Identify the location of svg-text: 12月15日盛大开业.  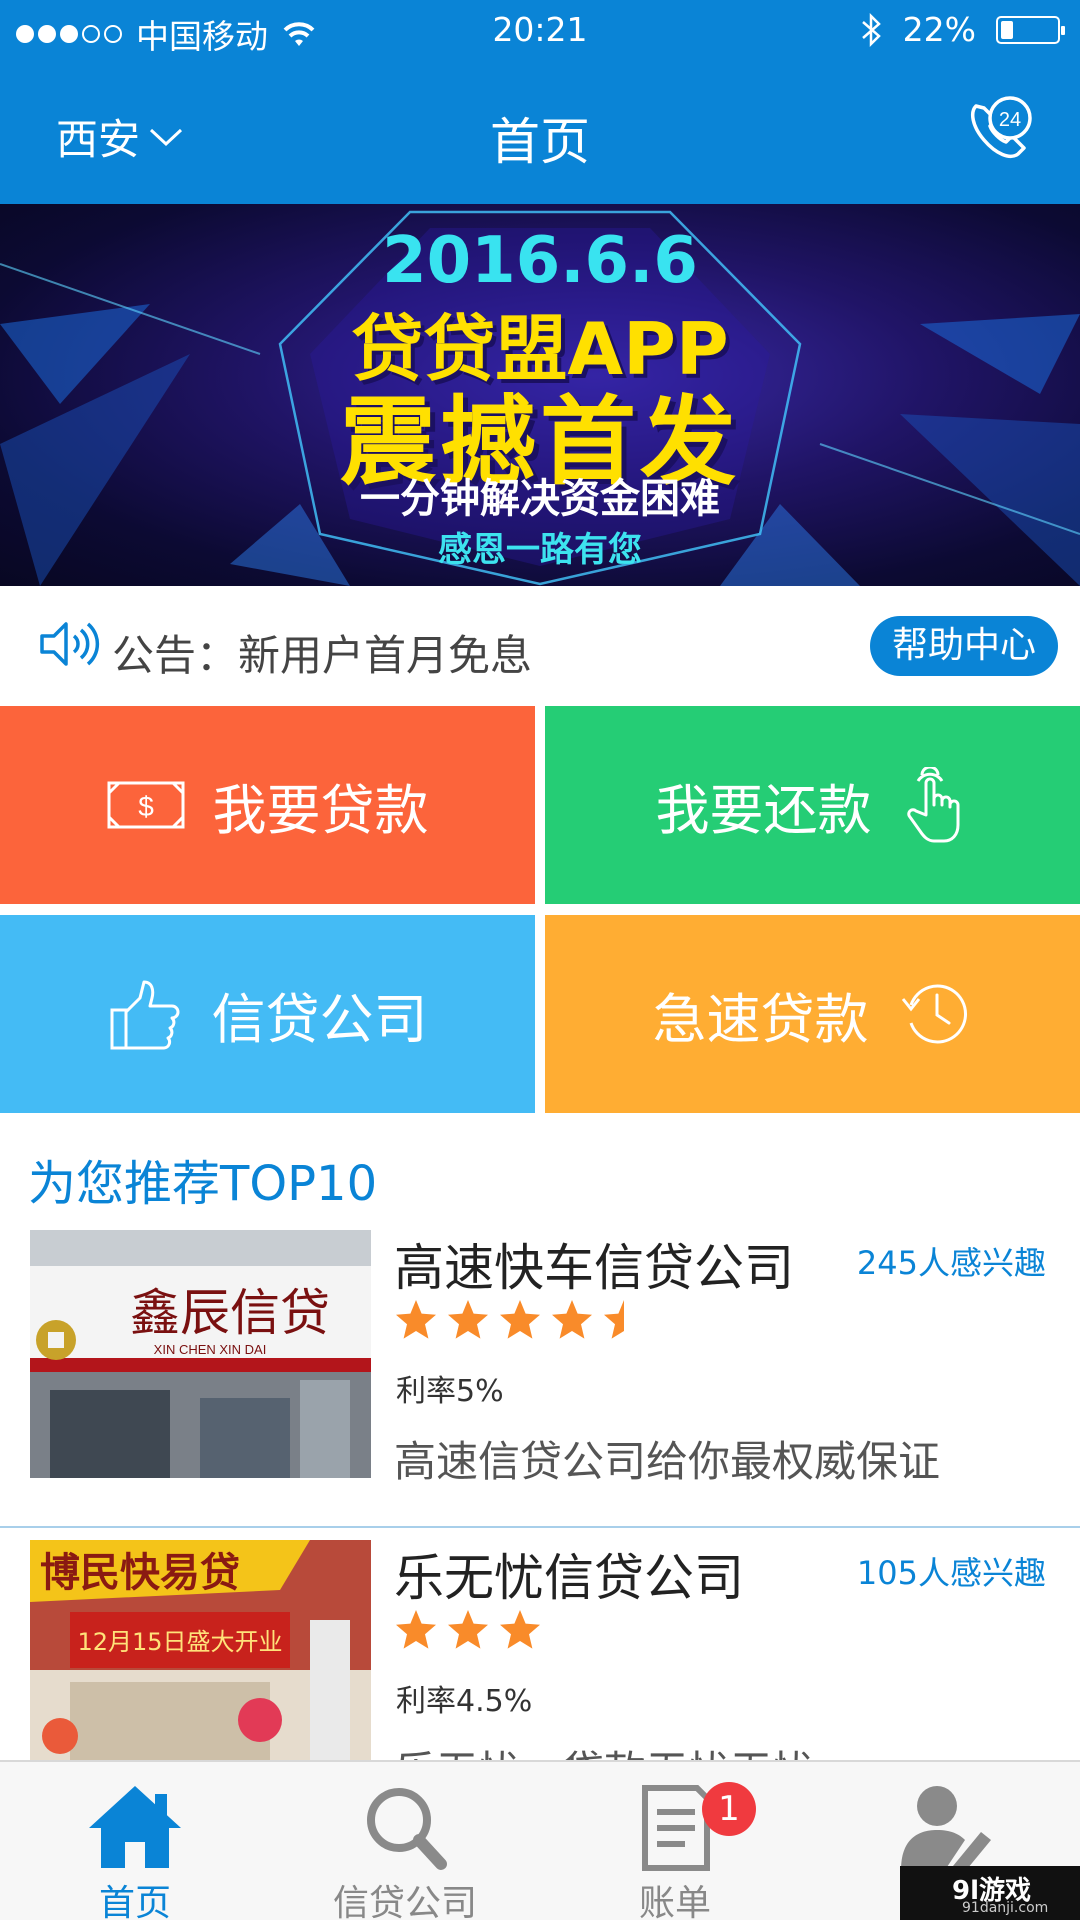
(179, 1642).